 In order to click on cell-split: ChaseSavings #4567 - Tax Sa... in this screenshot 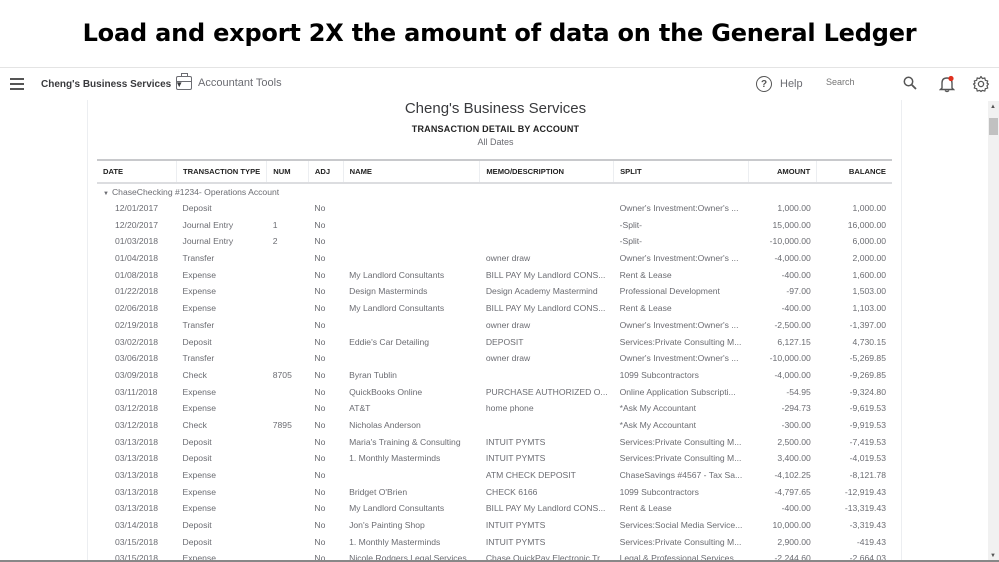, I will do `click(681, 475)`.